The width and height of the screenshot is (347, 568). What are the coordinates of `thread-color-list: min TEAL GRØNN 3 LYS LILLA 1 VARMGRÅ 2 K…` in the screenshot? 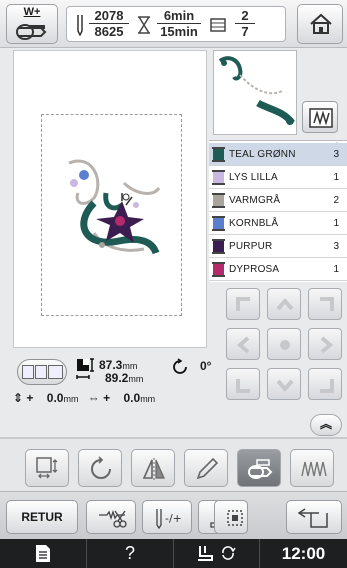 It's located at (278, 211).